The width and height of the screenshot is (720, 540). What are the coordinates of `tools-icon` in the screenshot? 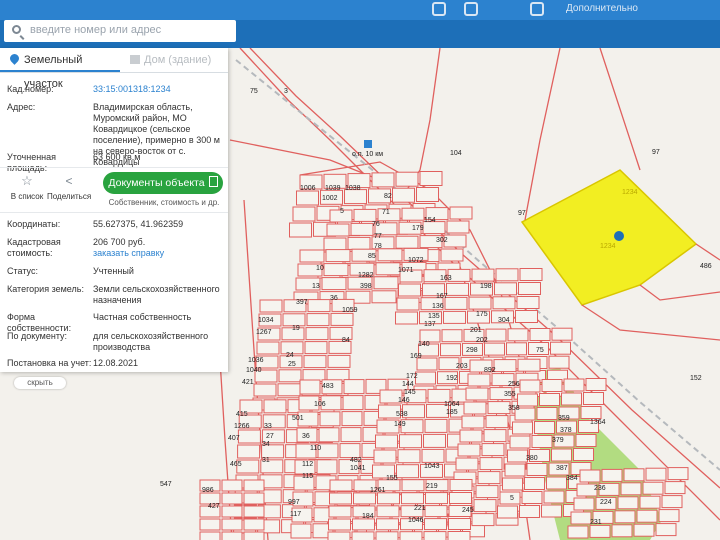 It's located at (537, 9).